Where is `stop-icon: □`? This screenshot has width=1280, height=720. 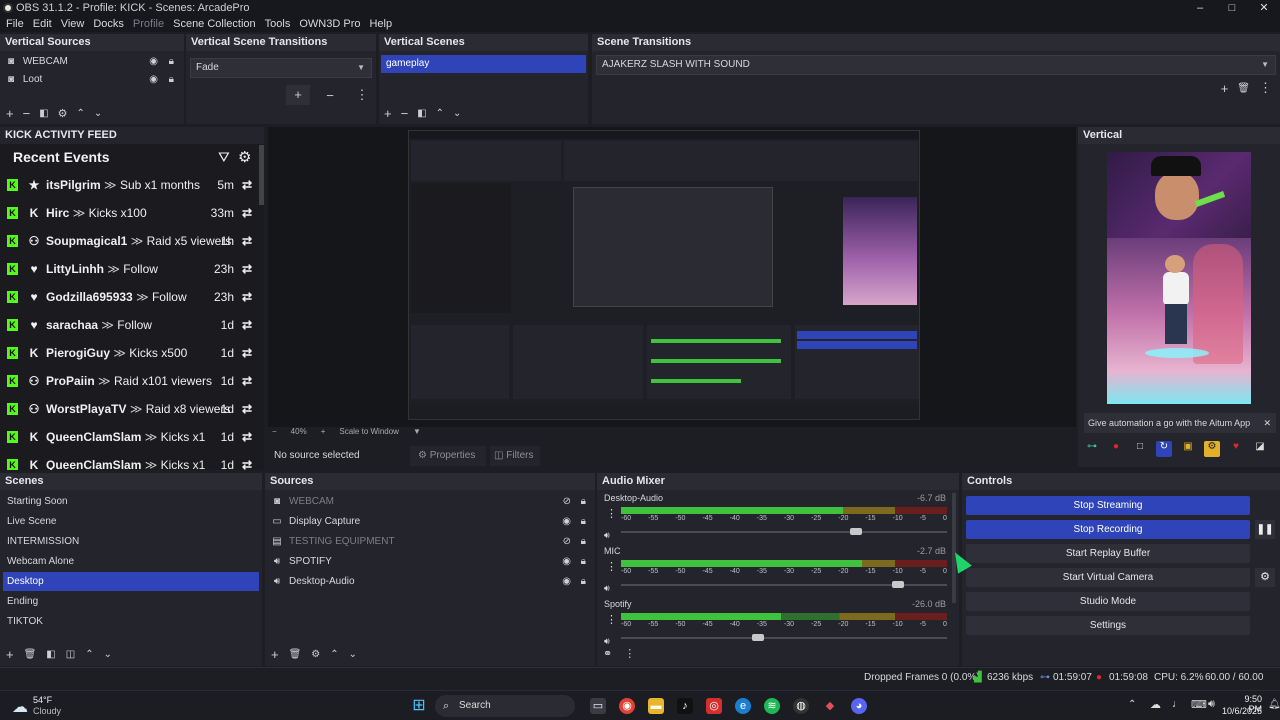 stop-icon: □ is located at coordinates (1140, 449).